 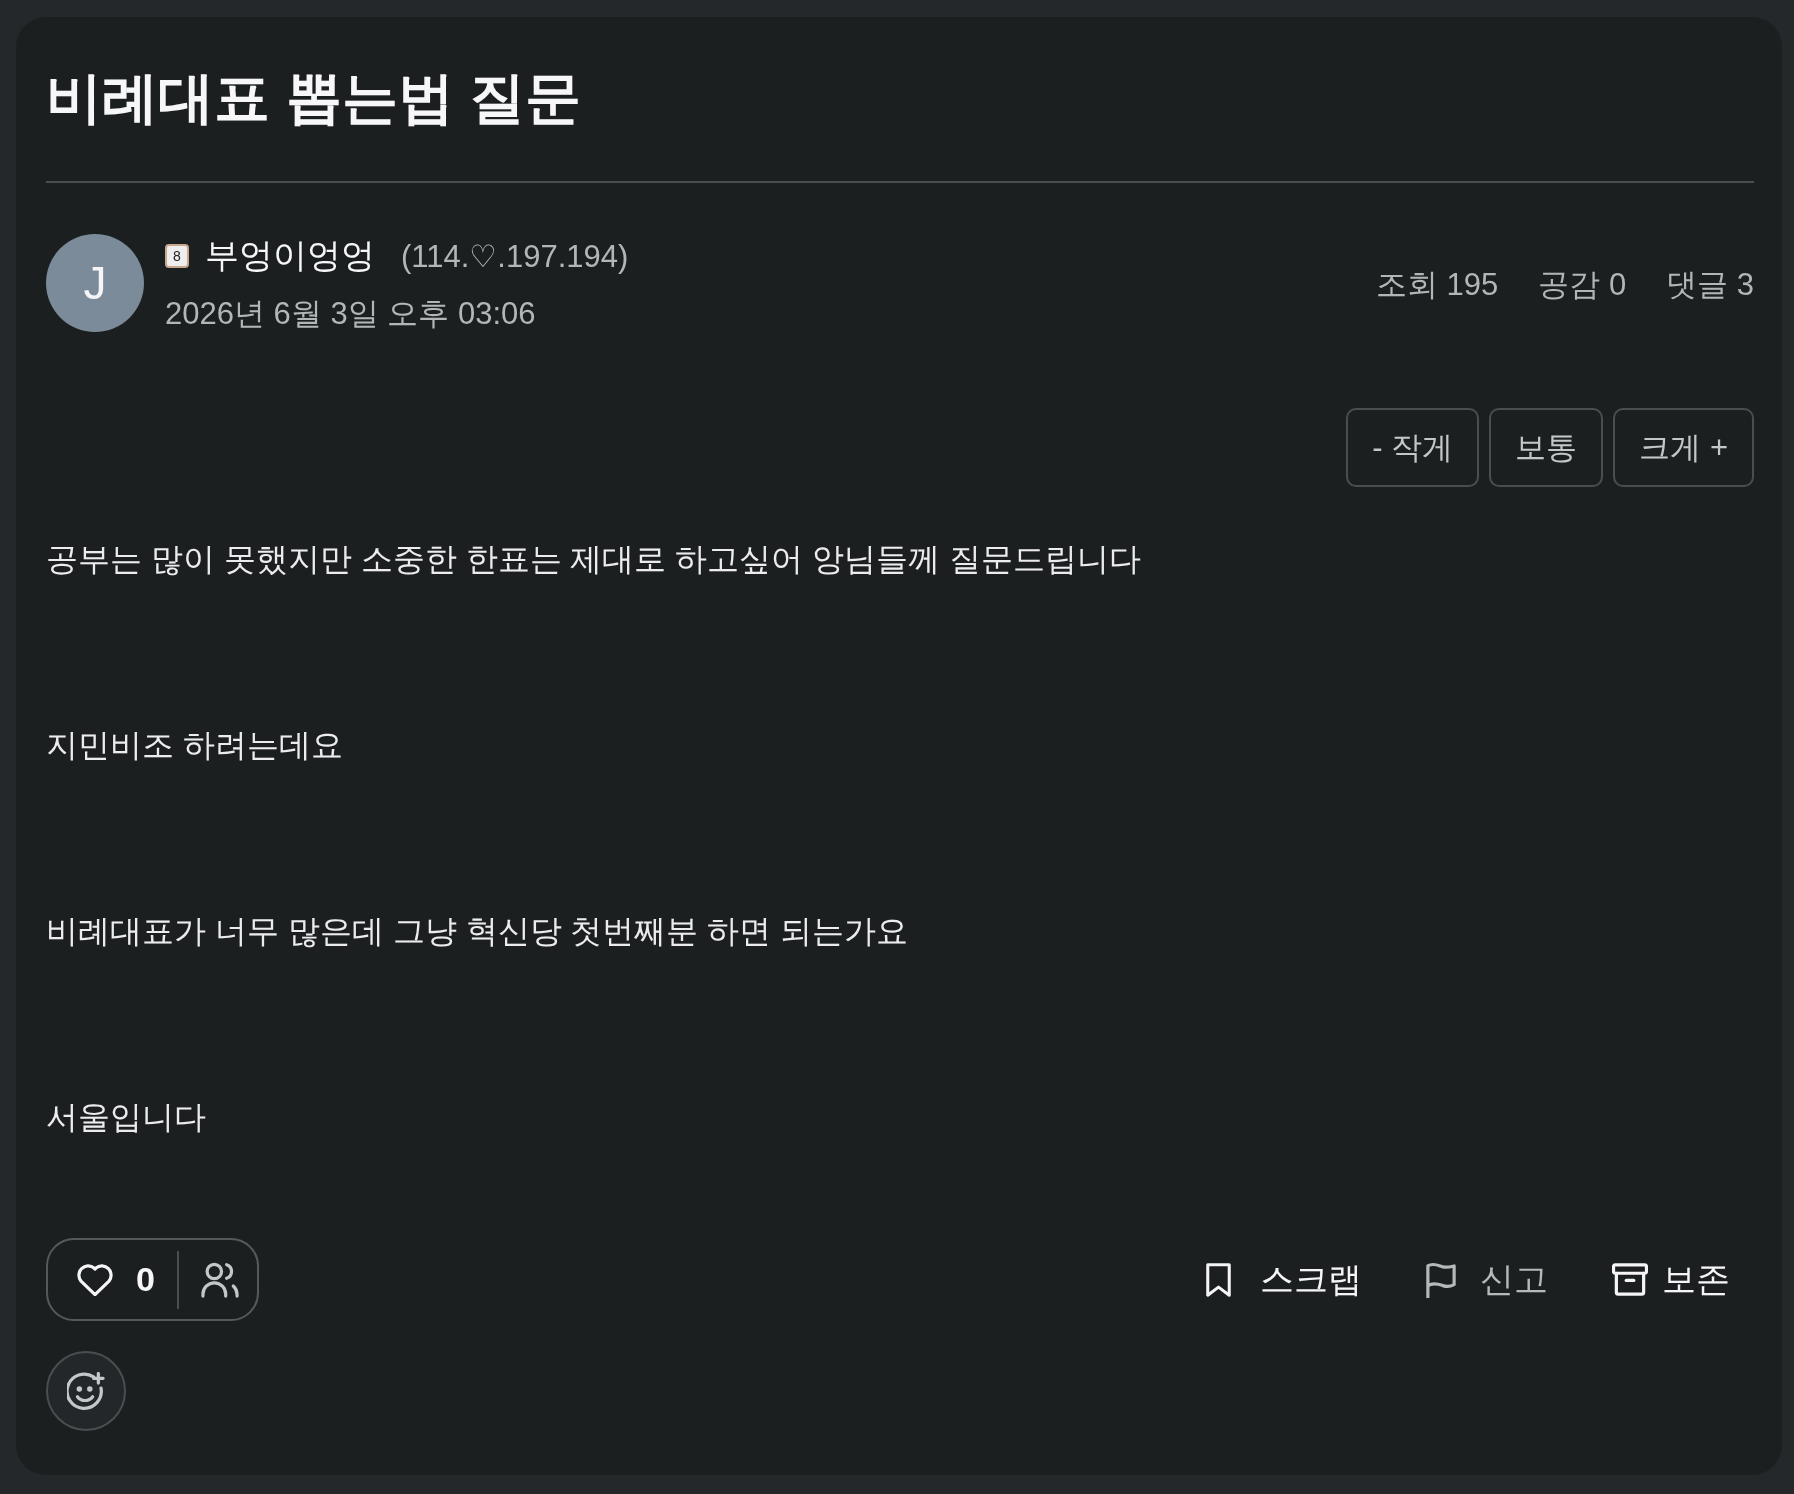 I want to click on flag-icon, so click(x=1441, y=1279).